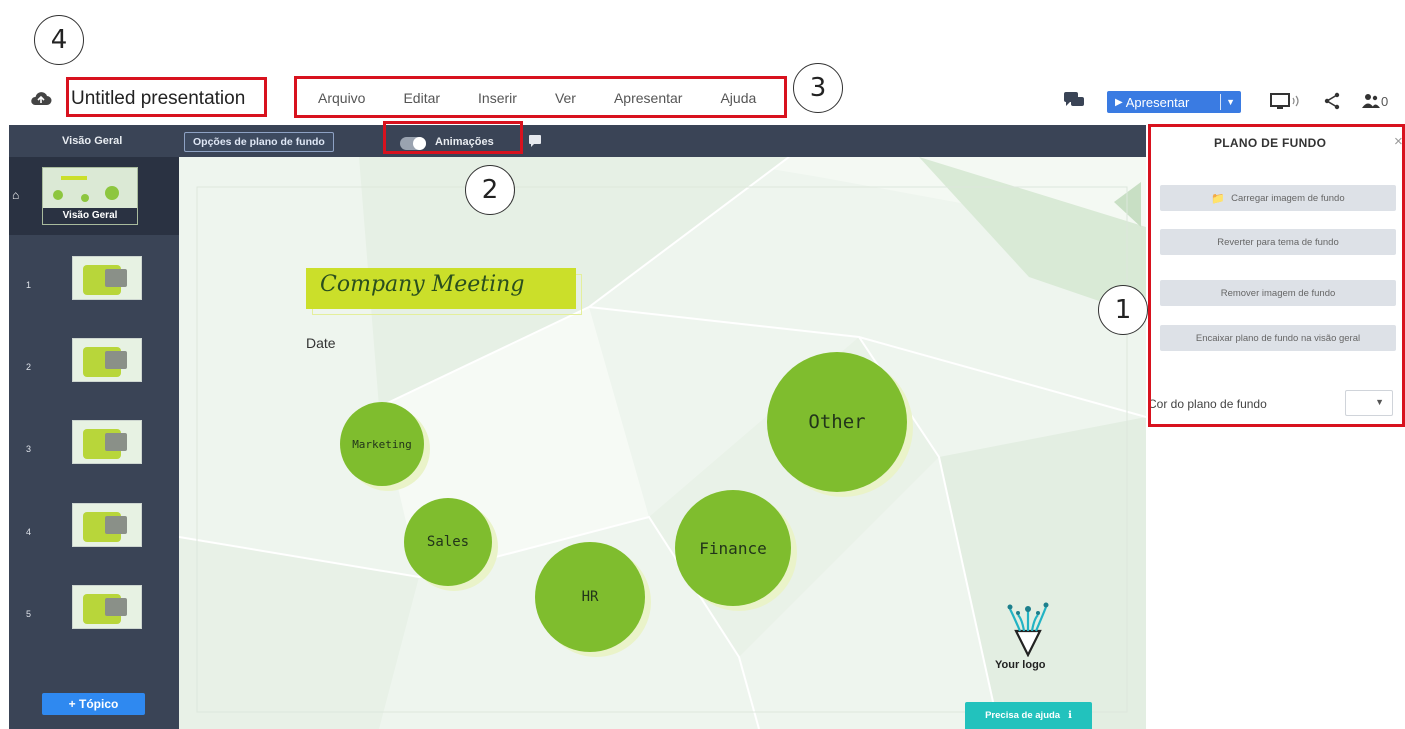 The width and height of the screenshot is (1405, 729). What do you see at coordinates (1286, 101) in the screenshot?
I see `presenter-view-icon` at bounding box center [1286, 101].